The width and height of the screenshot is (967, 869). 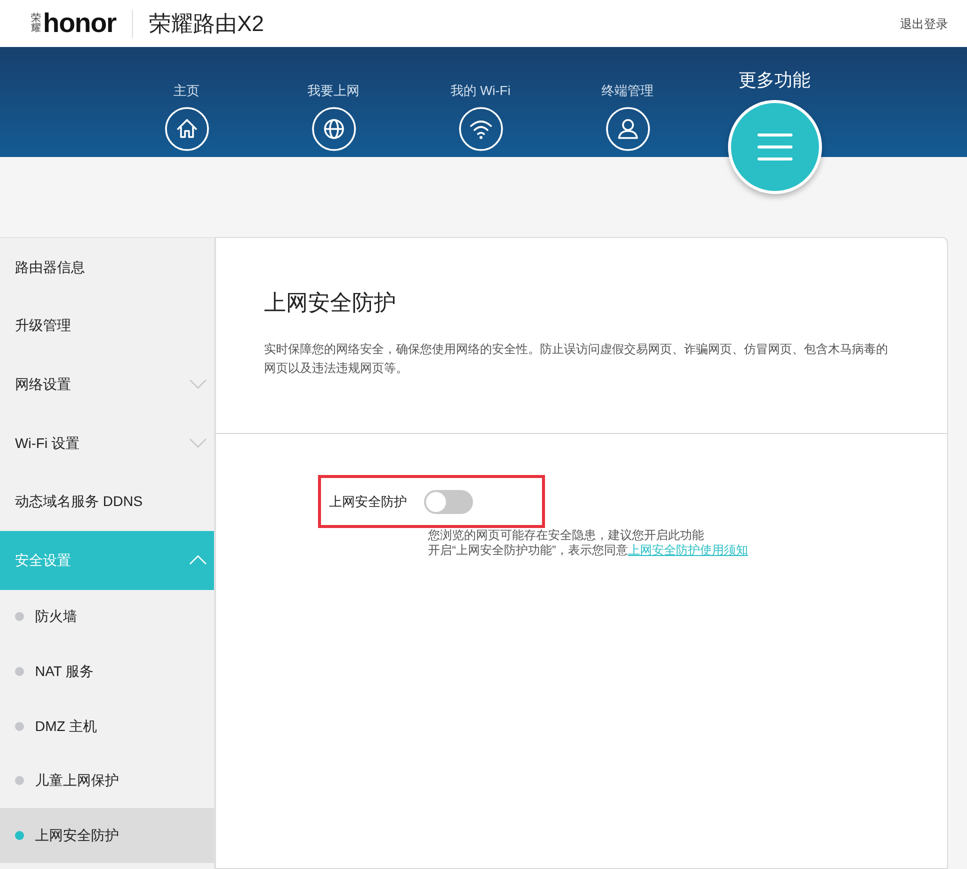 What do you see at coordinates (333, 102) in the screenshot?
I see `nav-tab: 我要上网` at bounding box center [333, 102].